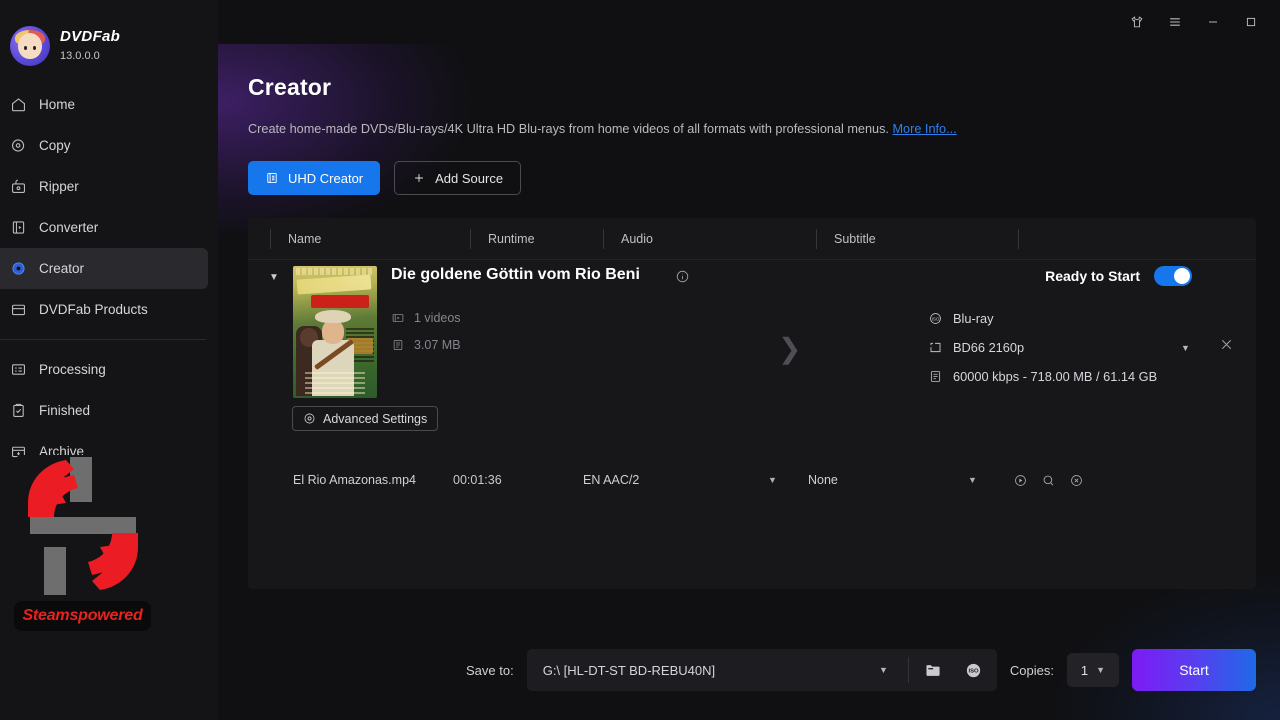 The image size is (1280, 720). What do you see at coordinates (18, 369) in the screenshot?
I see `processing-icon` at bounding box center [18, 369].